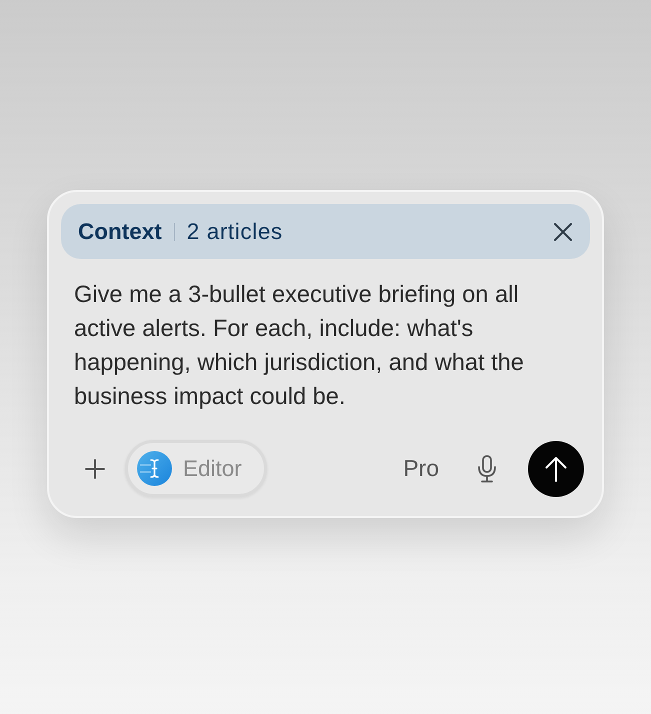 This screenshot has height=714, width=651. What do you see at coordinates (325, 346) in the screenshot?
I see `prompt-text: Give me a 3-bullet executive briefing on all active alerts. For each, include: what's happening, which jurisdiction, and what the business impact could be.` at bounding box center [325, 346].